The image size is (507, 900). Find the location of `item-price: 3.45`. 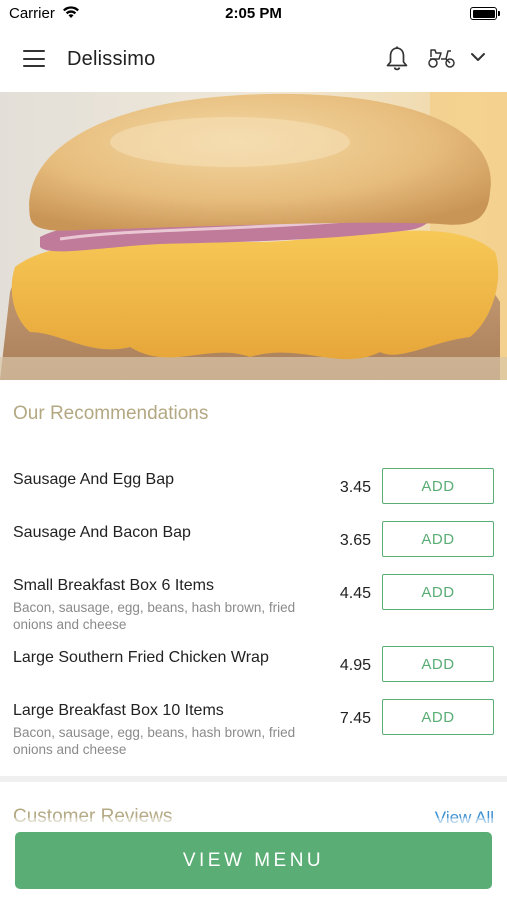

item-price: 3.45 is located at coordinates (355, 487).